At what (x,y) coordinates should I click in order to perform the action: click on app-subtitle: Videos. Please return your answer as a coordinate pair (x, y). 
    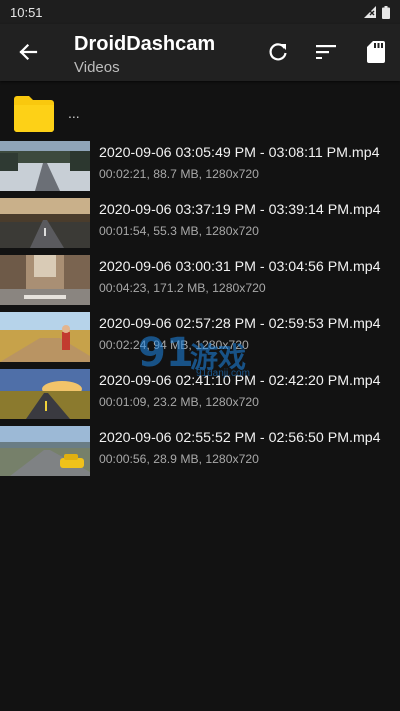
    Looking at the image, I should click on (97, 67).